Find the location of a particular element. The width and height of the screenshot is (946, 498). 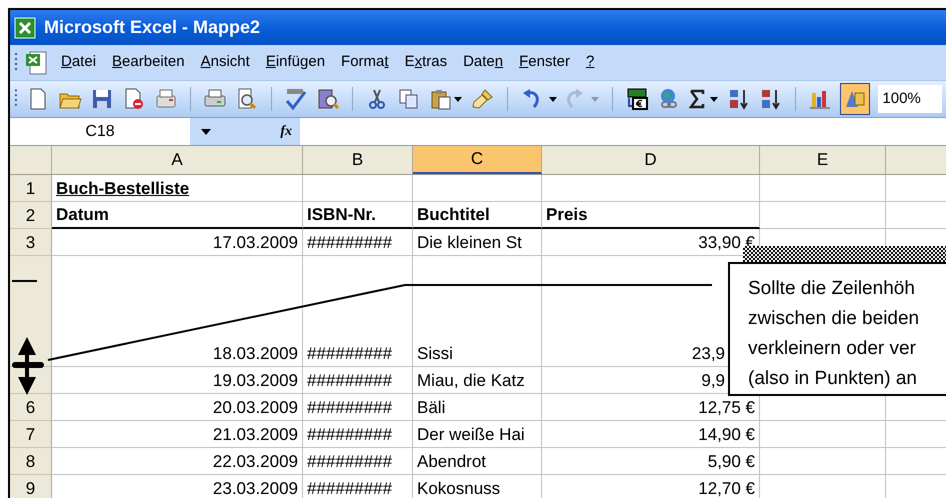

table-cell: 14,90 € is located at coordinates (651, 434).